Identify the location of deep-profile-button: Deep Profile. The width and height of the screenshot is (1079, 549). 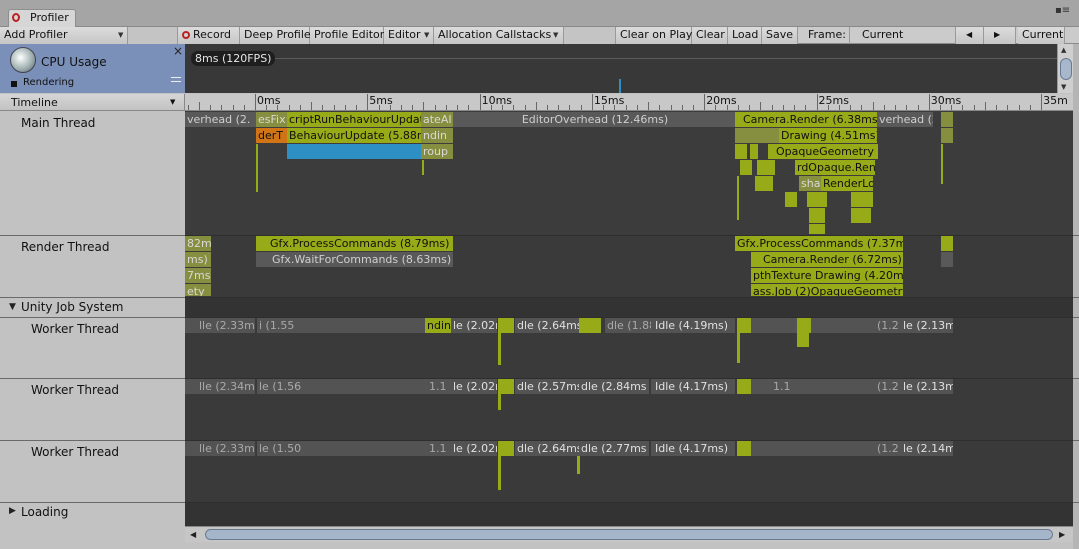
(275, 35).